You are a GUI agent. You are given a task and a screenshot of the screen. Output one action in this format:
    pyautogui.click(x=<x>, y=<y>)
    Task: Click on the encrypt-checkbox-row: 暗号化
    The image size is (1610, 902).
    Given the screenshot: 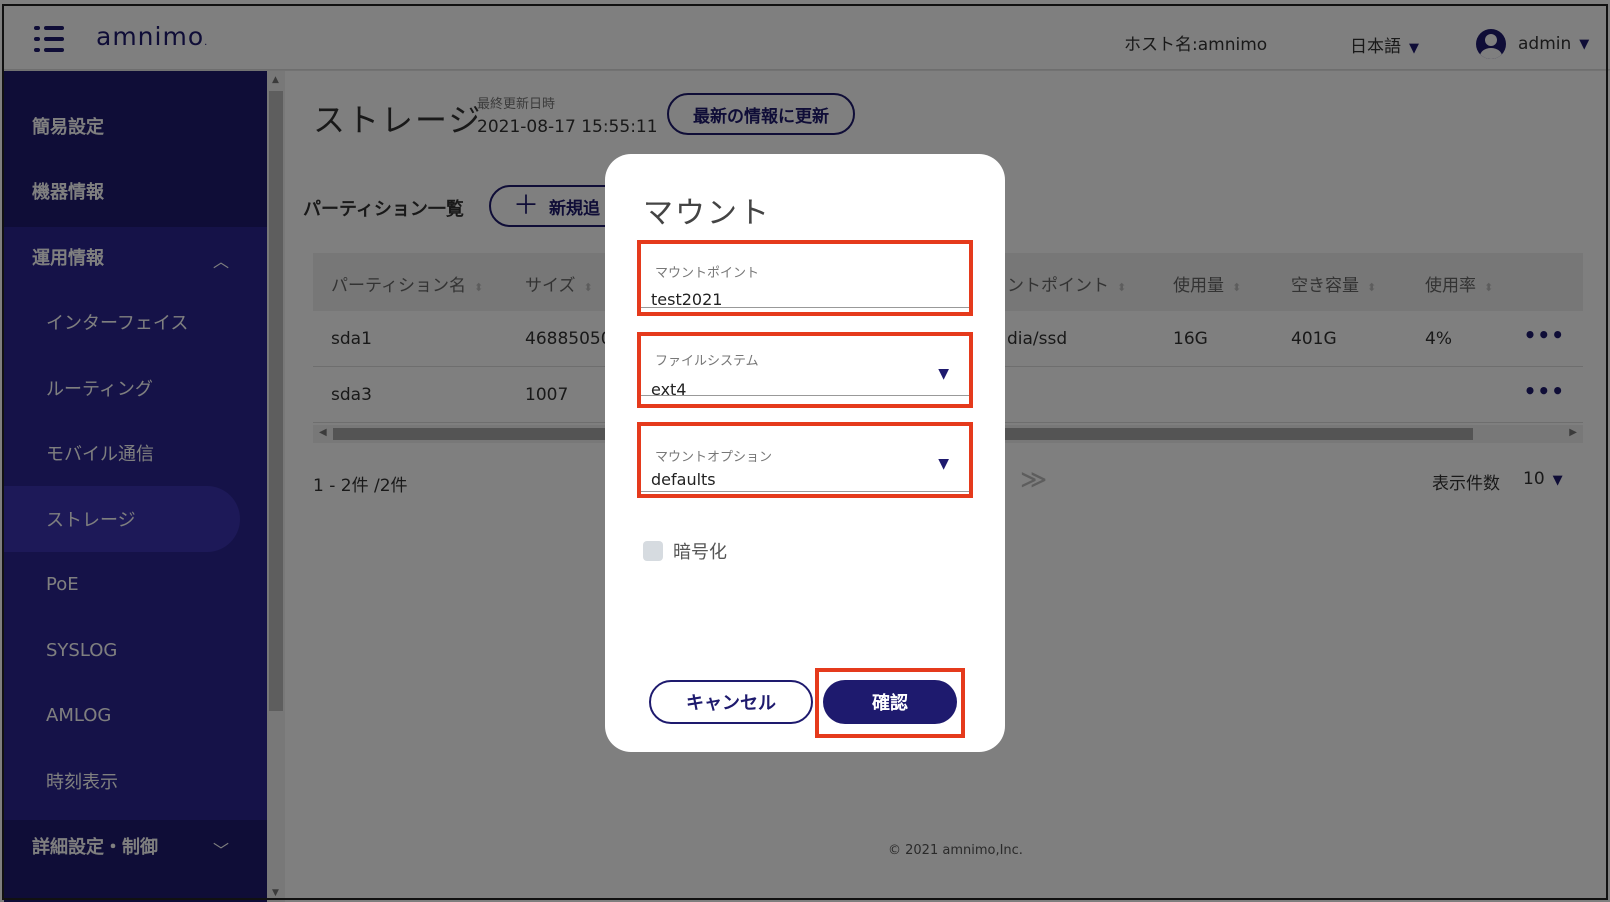 What is the action you would take?
    pyautogui.click(x=685, y=551)
    